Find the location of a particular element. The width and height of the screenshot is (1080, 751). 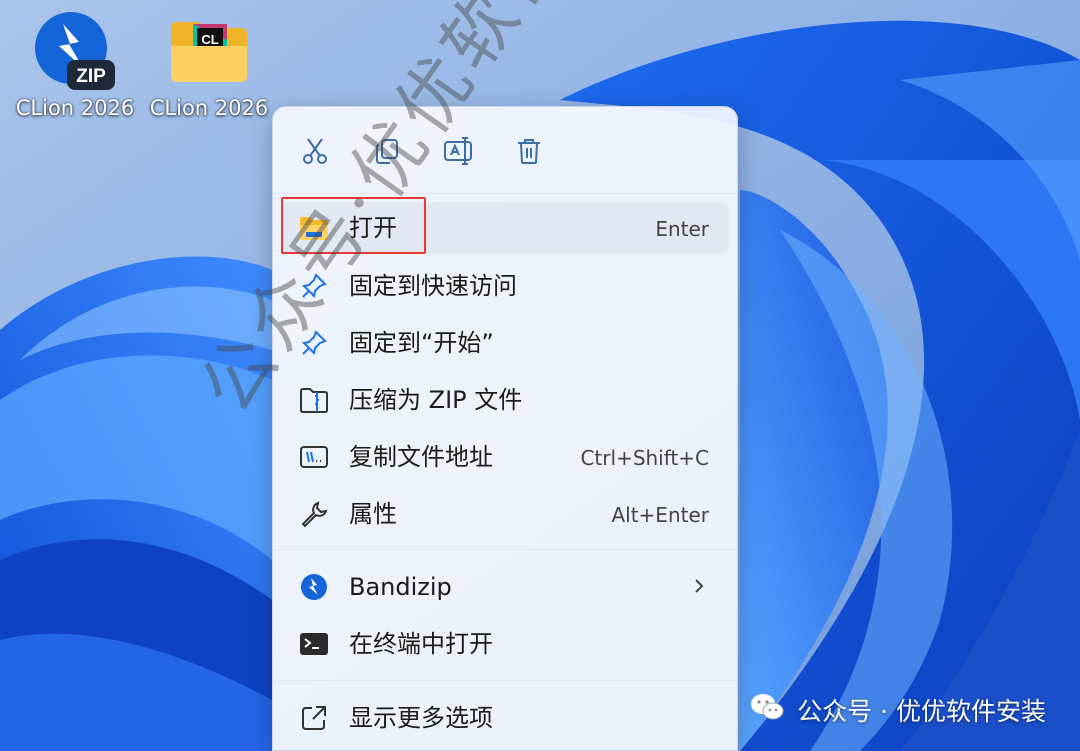

menu-item-label: 固定到快速访问 is located at coordinates (433, 286).